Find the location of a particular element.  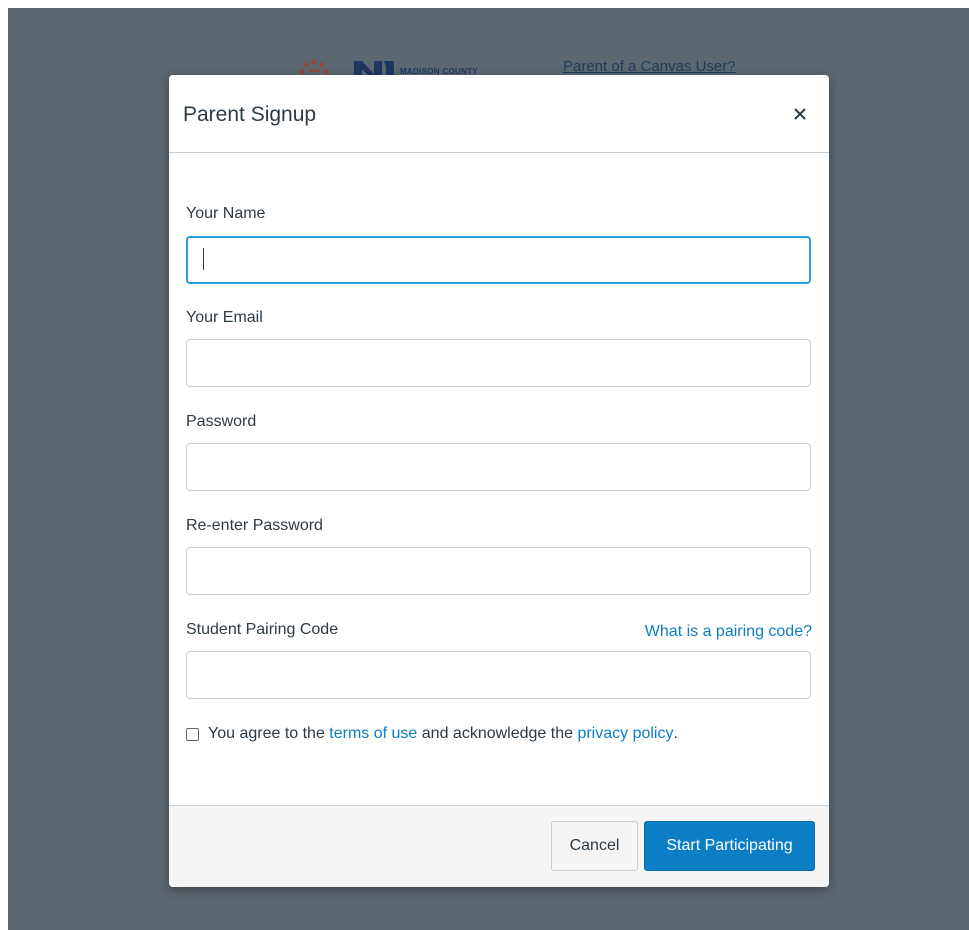

cancel-button: Cancel is located at coordinates (594, 846).